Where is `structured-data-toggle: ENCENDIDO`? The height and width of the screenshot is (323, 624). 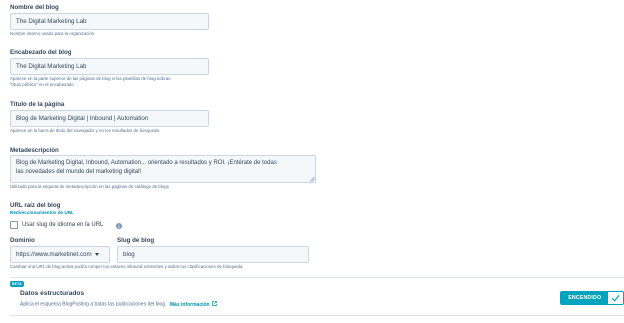 structured-data-toggle: ENCENDIDO is located at coordinates (592, 298).